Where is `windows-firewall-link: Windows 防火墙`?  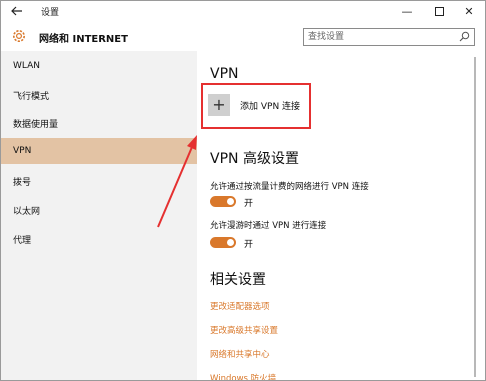
windows-firewall-link: Windows 防火墙 is located at coordinates (243, 376).